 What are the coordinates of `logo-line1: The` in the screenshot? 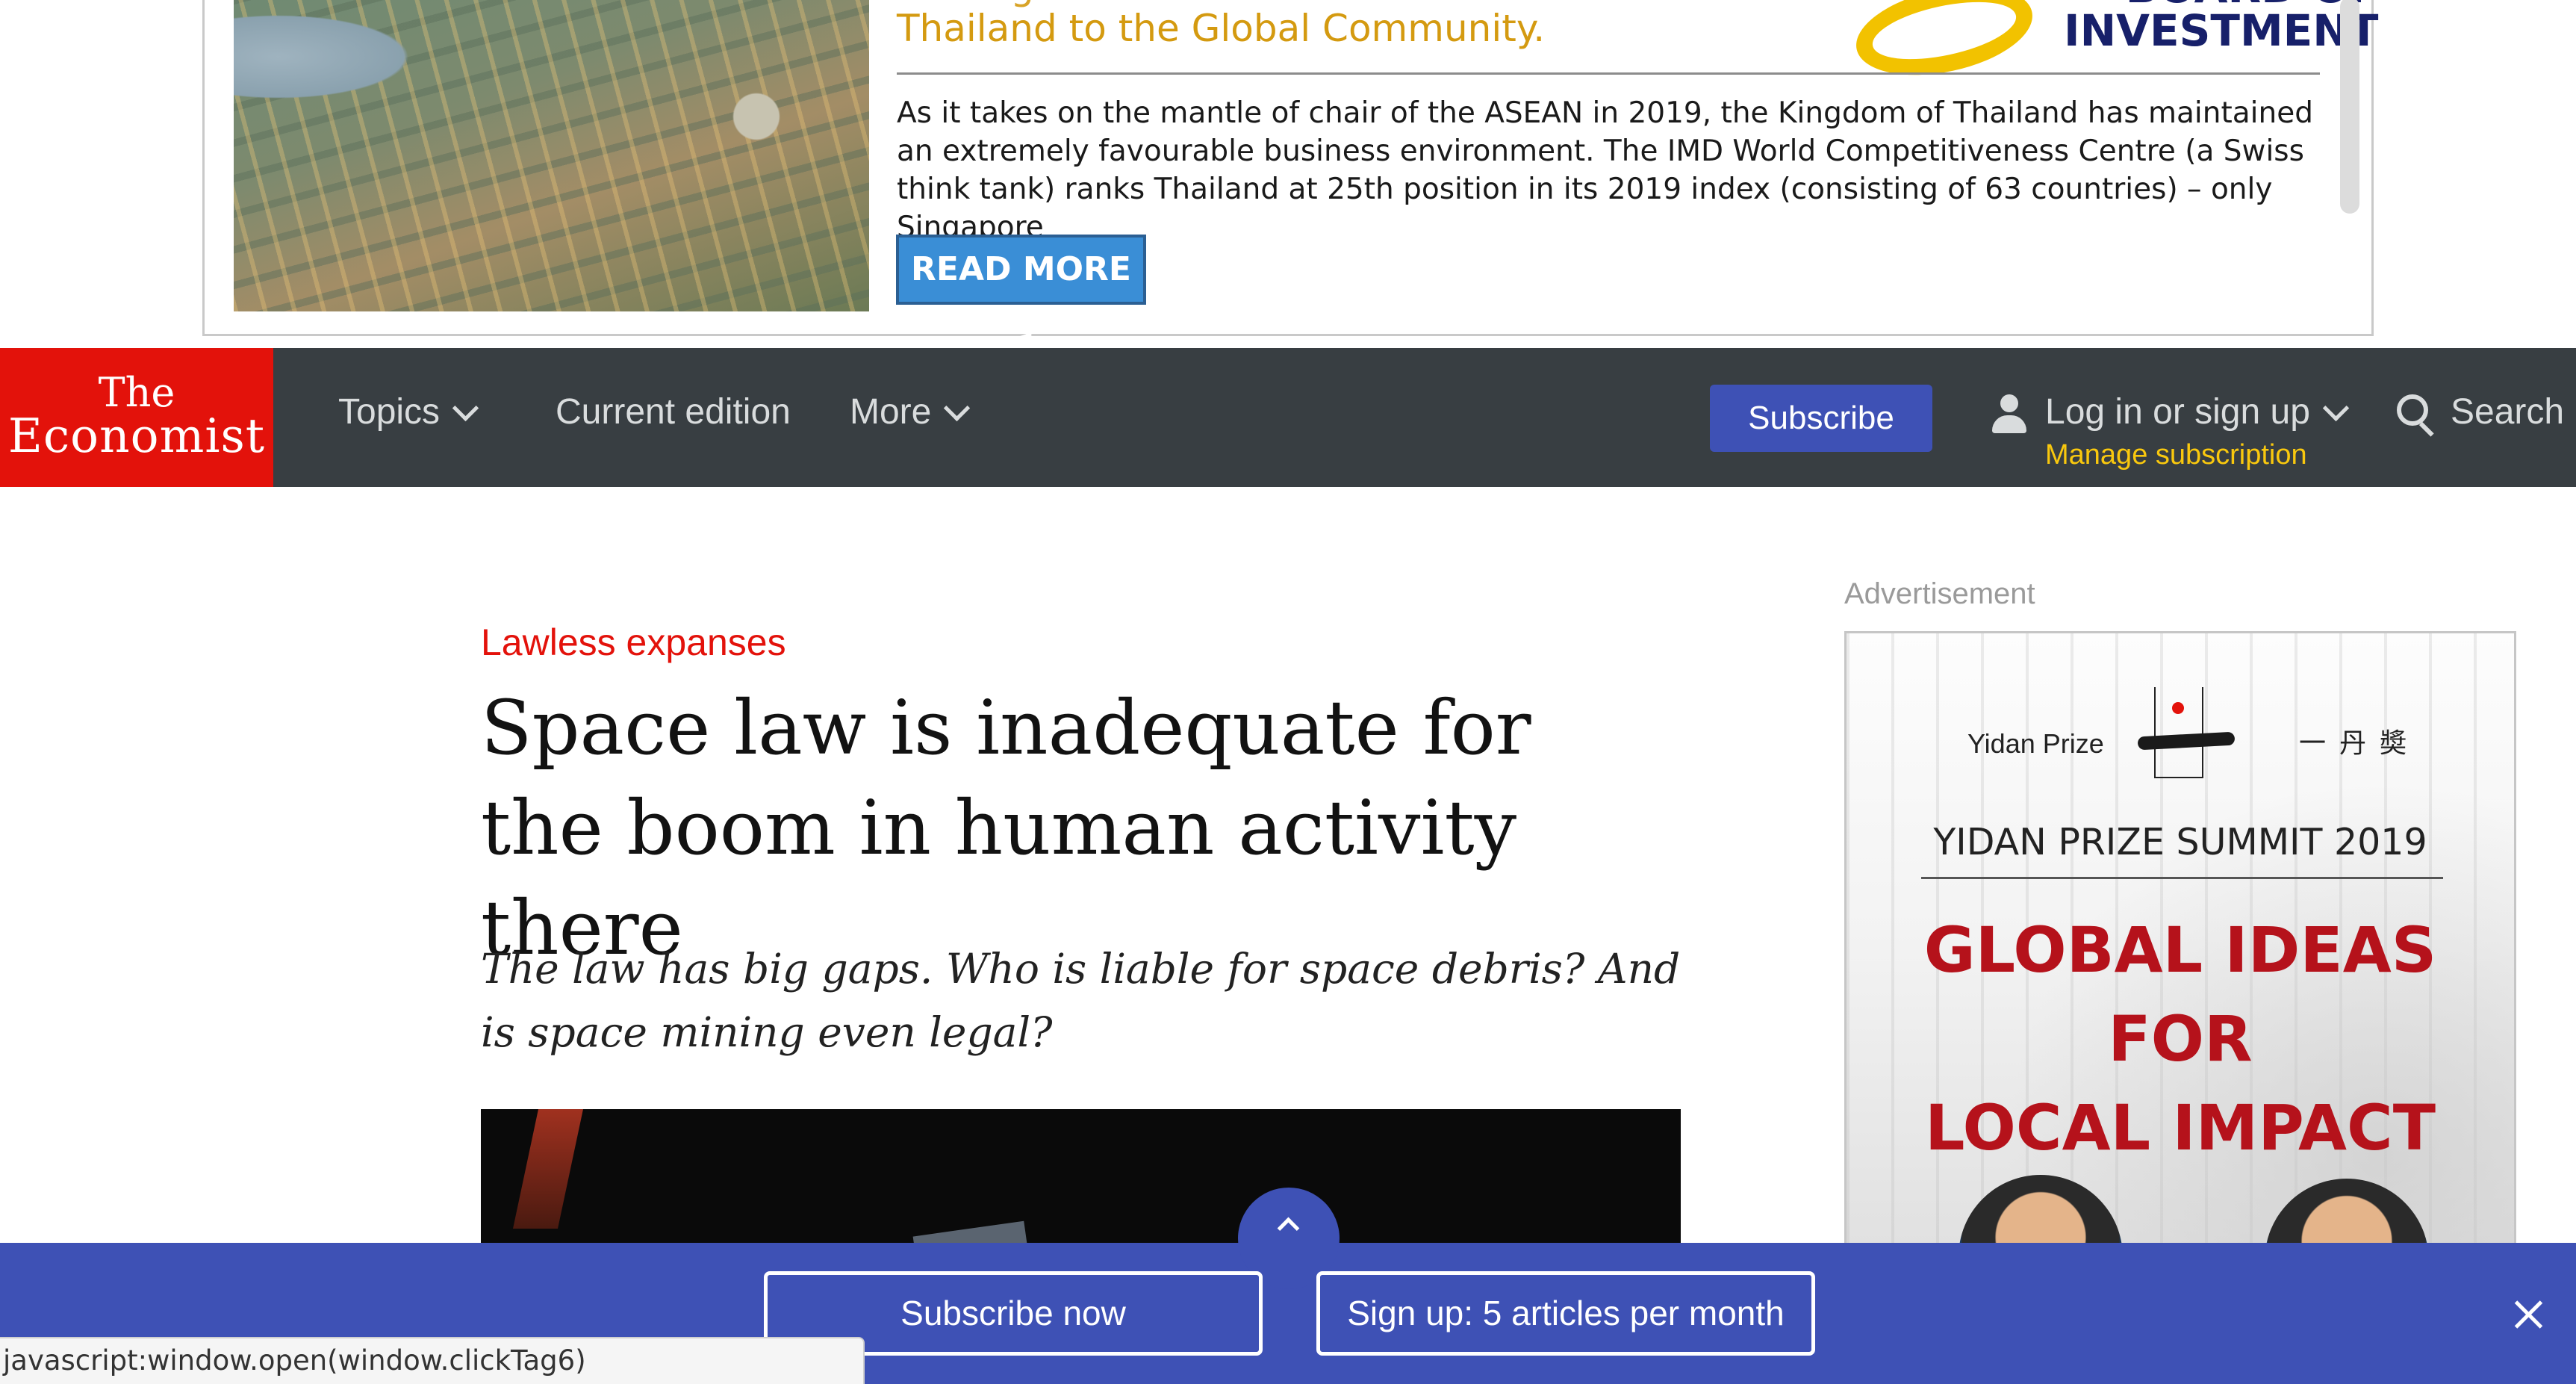 It's located at (136, 392).